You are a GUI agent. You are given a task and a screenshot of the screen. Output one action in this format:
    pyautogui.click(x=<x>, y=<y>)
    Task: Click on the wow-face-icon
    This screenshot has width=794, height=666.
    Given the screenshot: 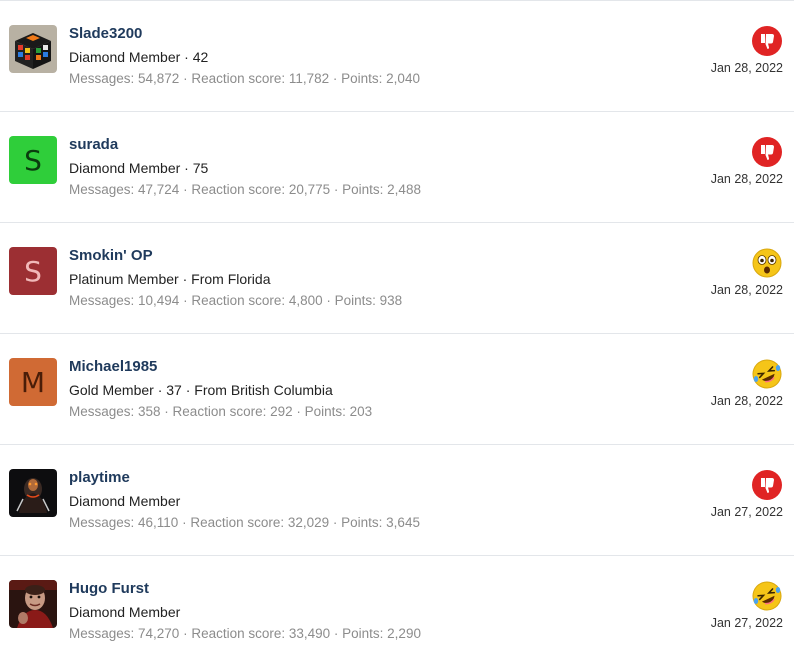 What is the action you would take?
    pyautogui.click(x=767, y=263)
    